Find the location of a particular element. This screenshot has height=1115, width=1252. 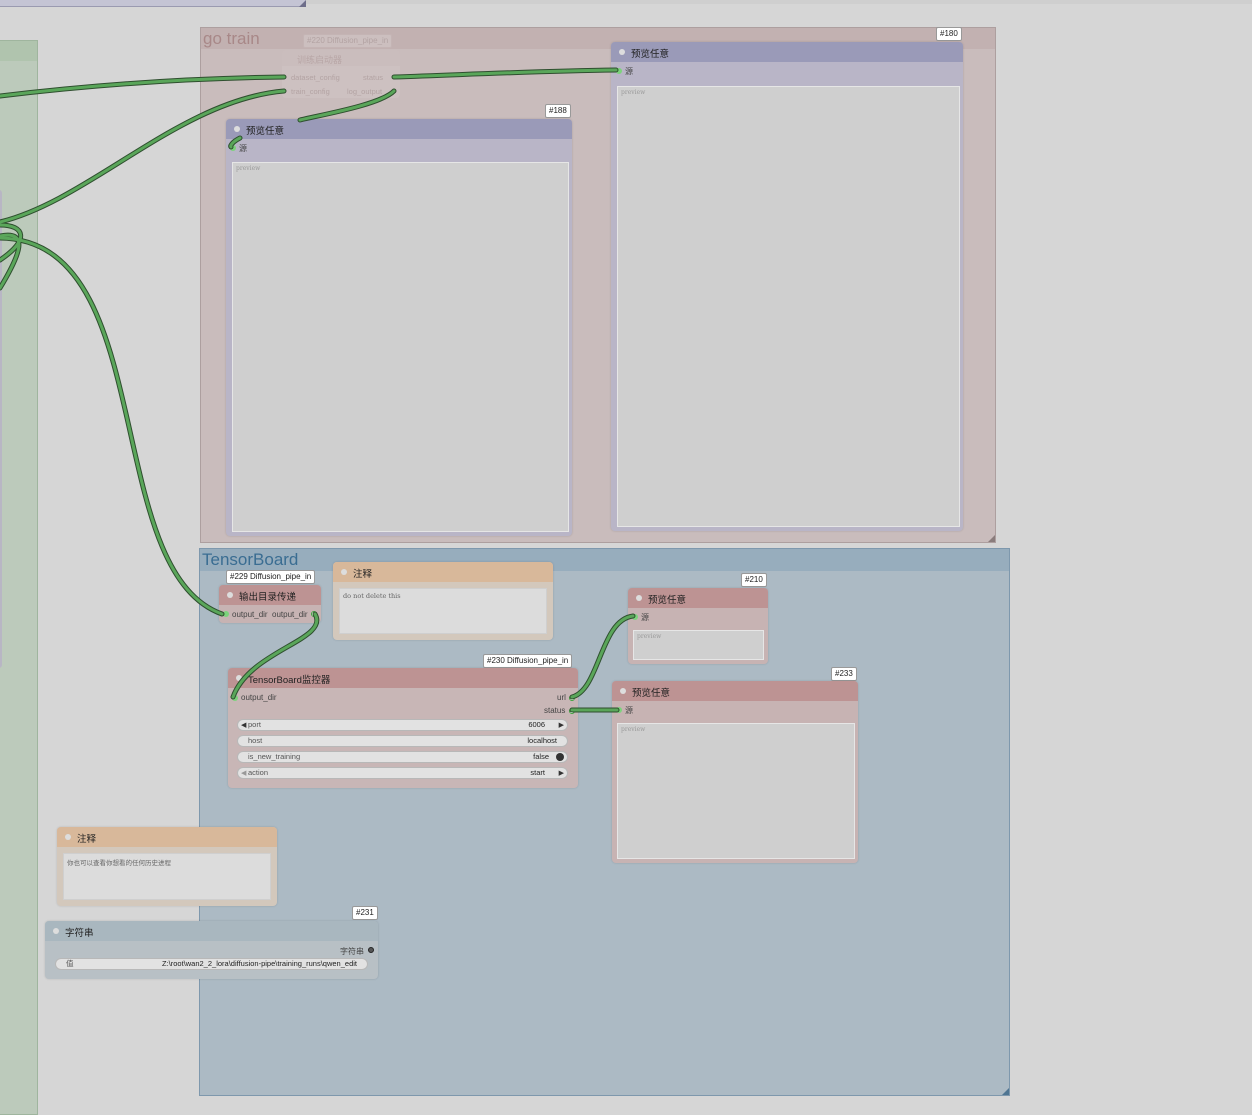

ghost-input-train-config: train_config is located at coordinates (310, 91).